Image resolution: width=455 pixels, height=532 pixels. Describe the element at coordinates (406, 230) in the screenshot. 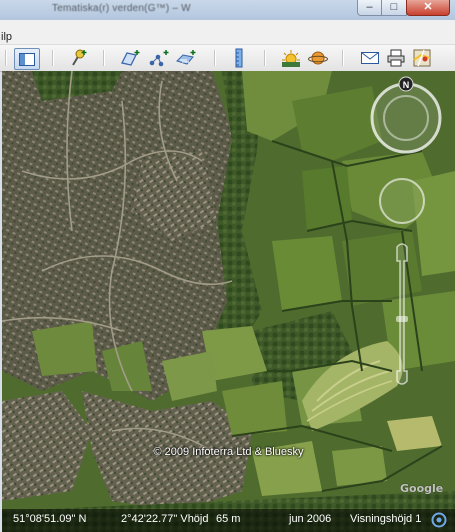

I see `navigation-controls: N` at that location.